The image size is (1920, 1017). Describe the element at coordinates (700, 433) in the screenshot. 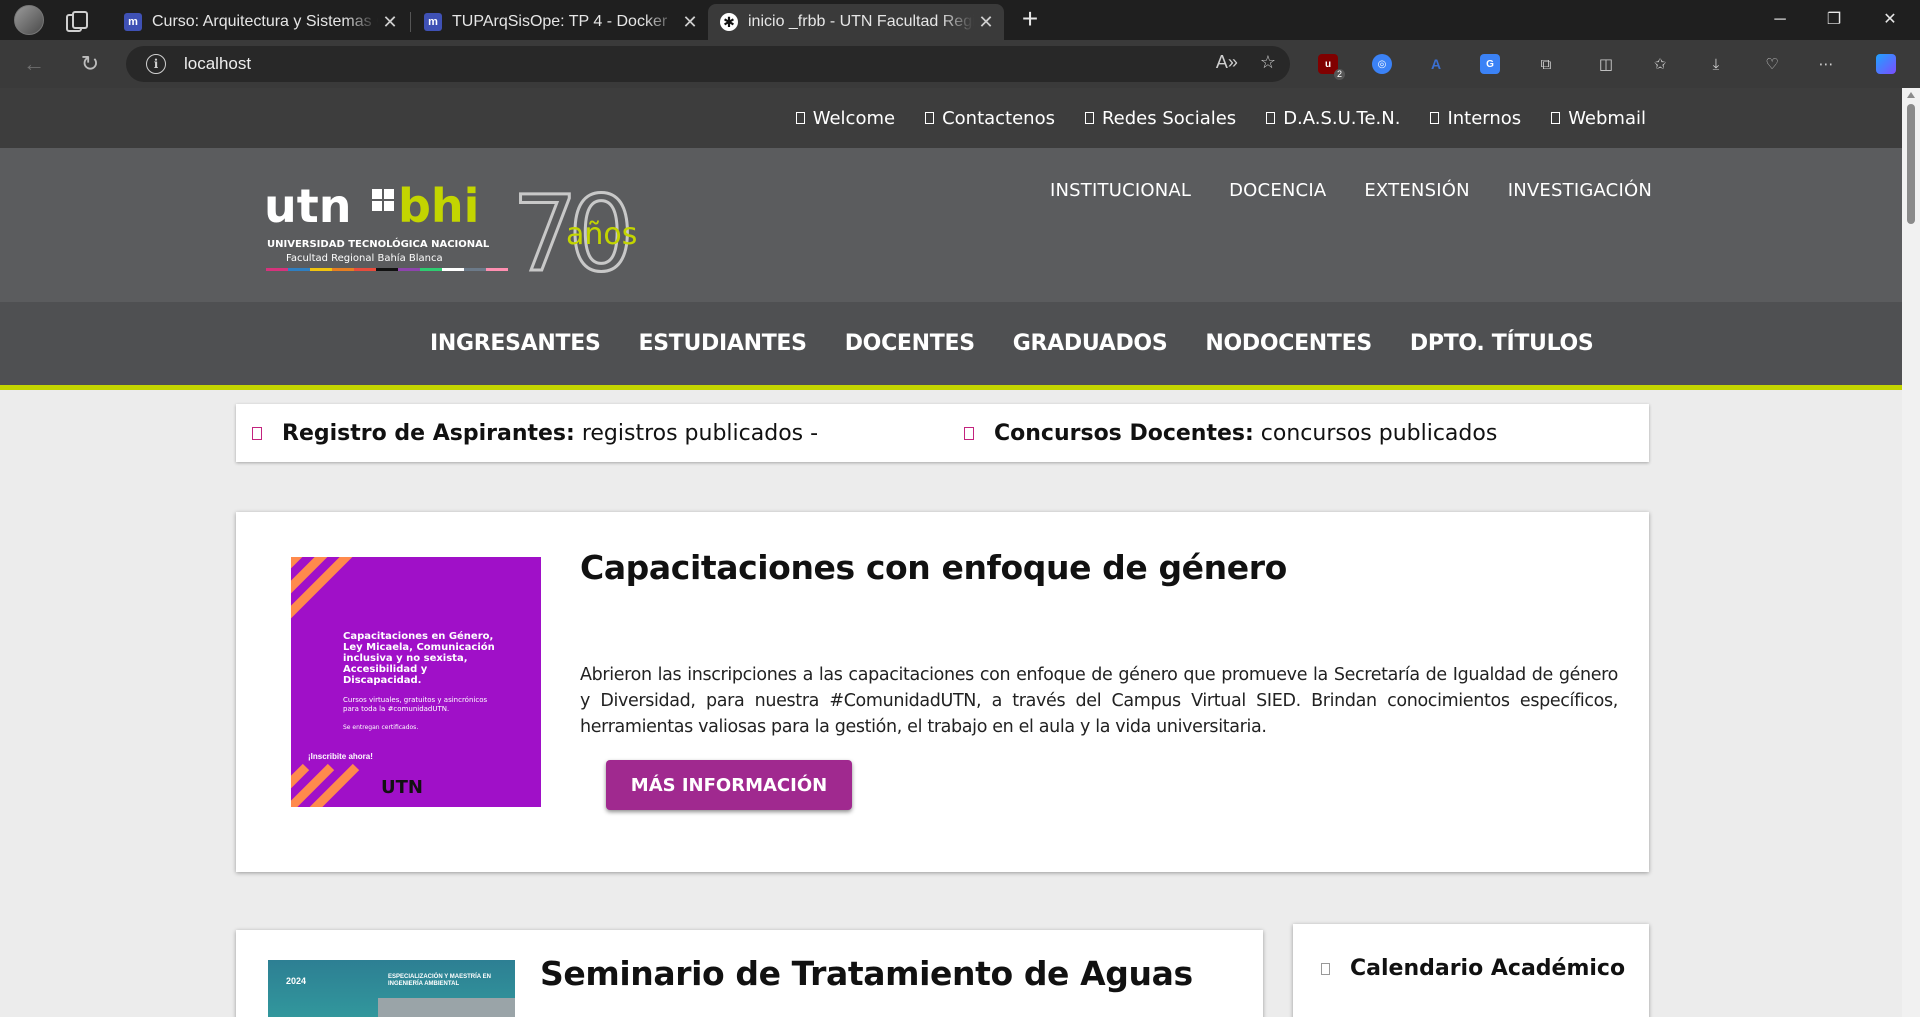

I see `notice-text: registros publicados -` at that location.